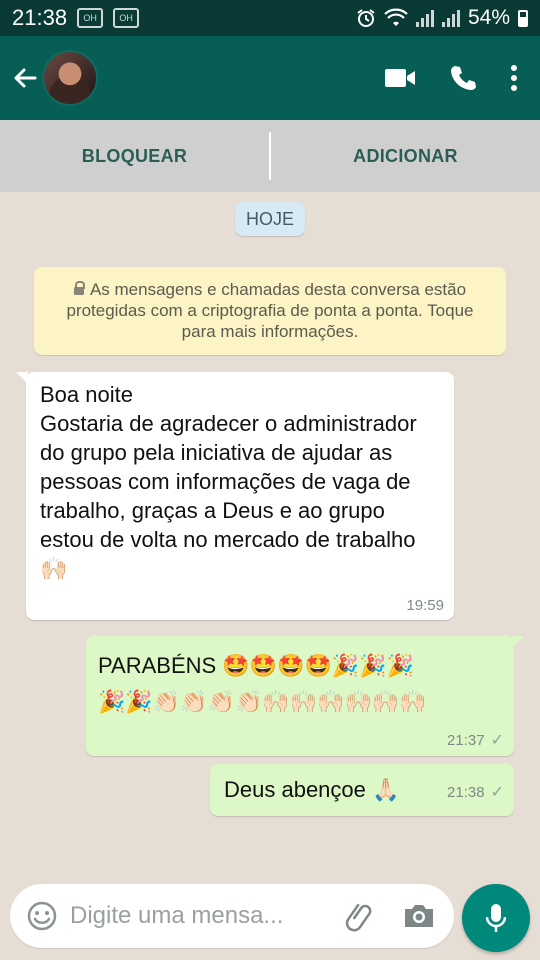  What do you see at coordinates (40, 17) in the screenshot?
I see `clock: 21:38` at bounding box center [40, 17].